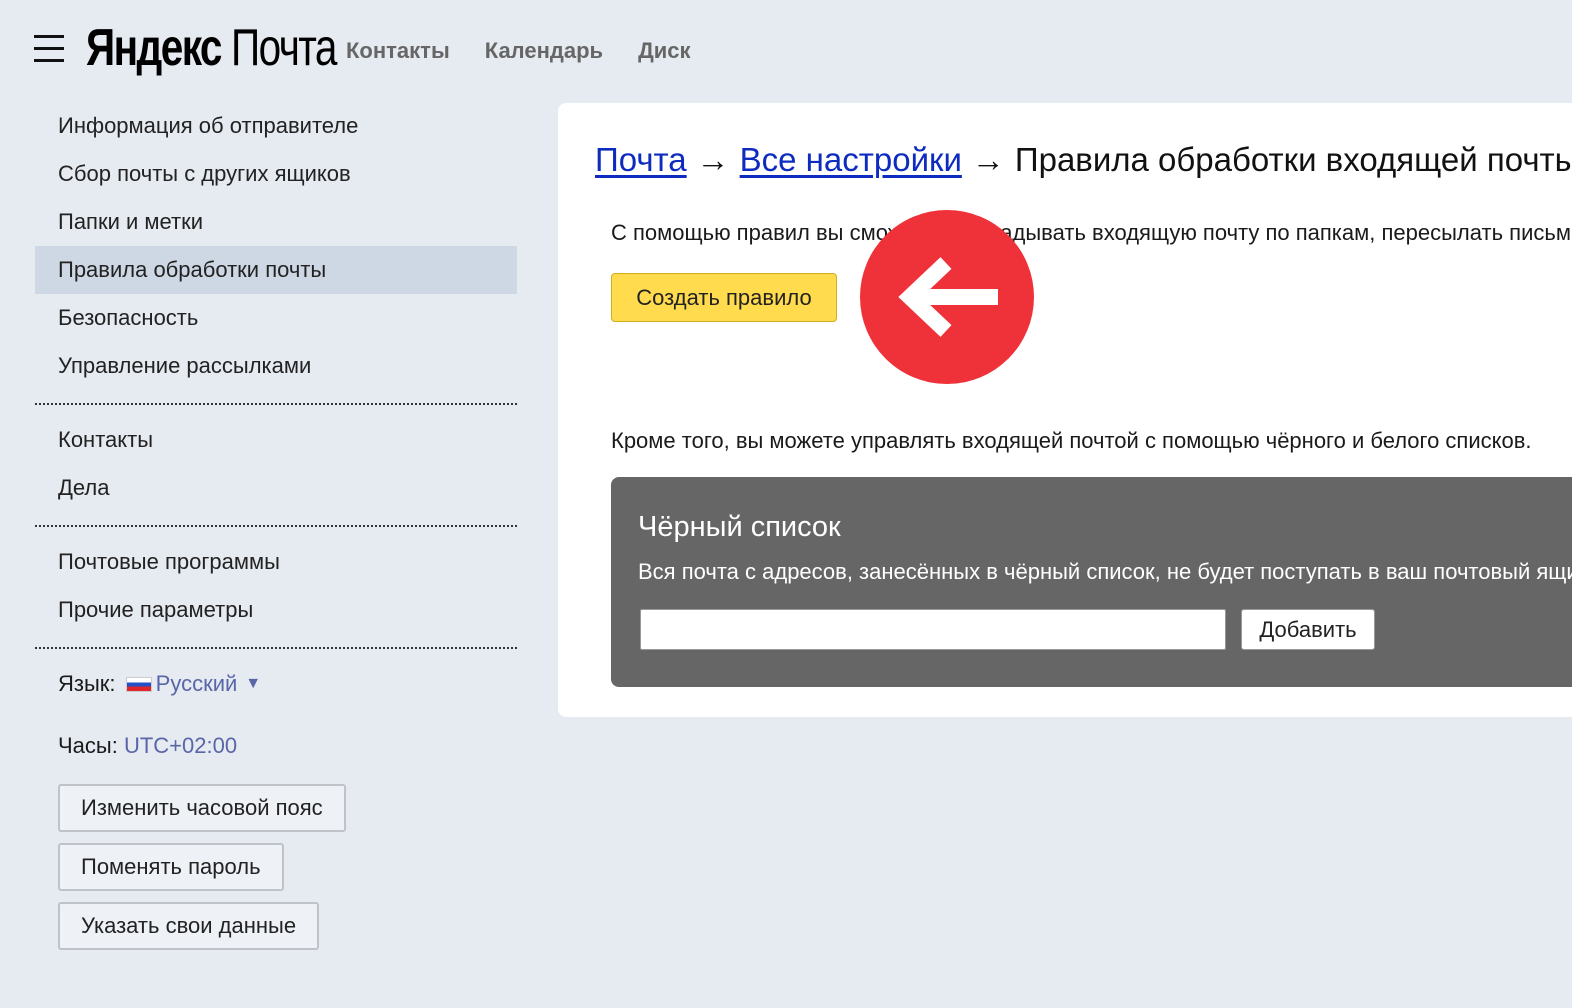  What do you see at coordinates (138, 684) in the screenshot?
I see `russian-flag-icon` at bounding box center [138, 684].